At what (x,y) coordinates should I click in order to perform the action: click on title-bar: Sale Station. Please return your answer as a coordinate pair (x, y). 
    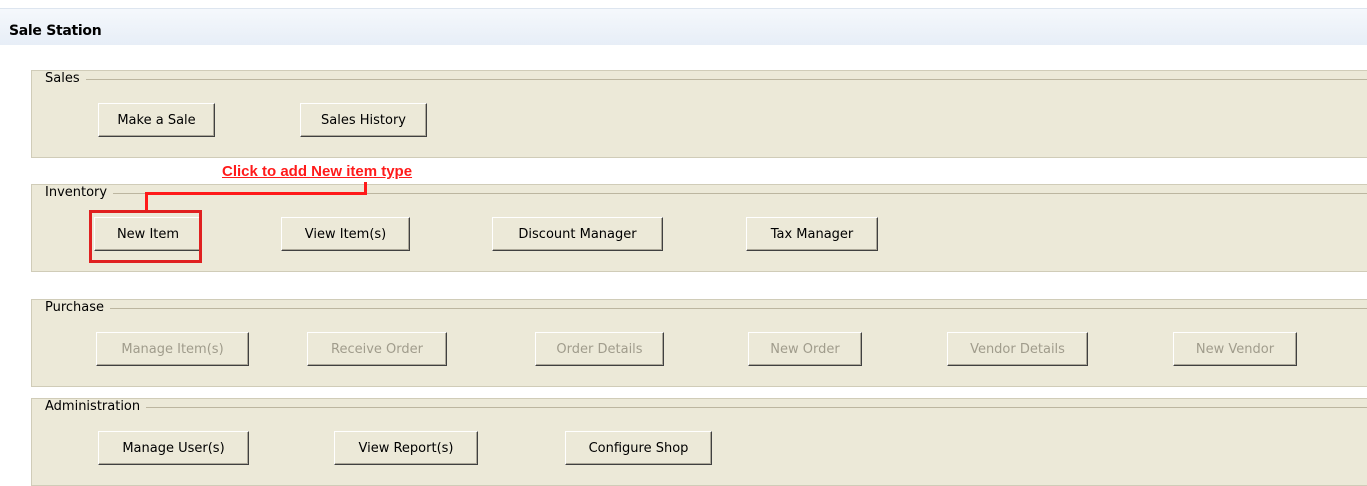
    Looking at the image, I should click on (683, 26).